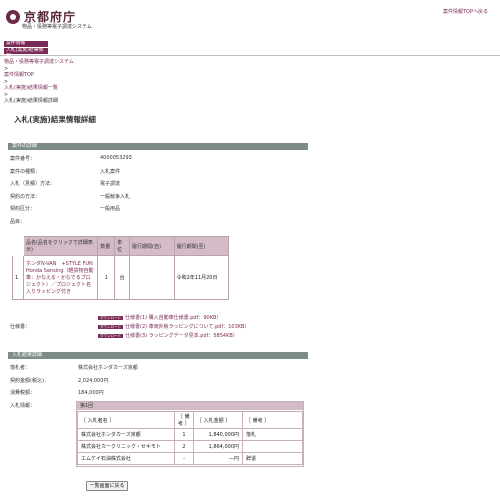  What do you see at coordinates (190, 406) in the screenshot?
I see `round-label: 第1回` at bounding box center [190, 406].